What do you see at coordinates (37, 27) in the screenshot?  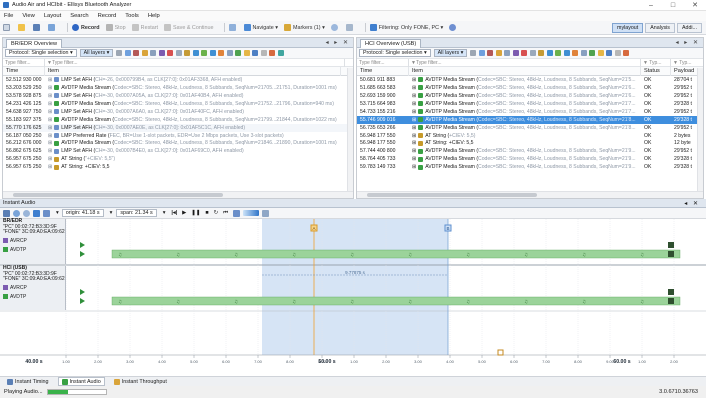 I see `save-icon` at bounding box center [37, 27].